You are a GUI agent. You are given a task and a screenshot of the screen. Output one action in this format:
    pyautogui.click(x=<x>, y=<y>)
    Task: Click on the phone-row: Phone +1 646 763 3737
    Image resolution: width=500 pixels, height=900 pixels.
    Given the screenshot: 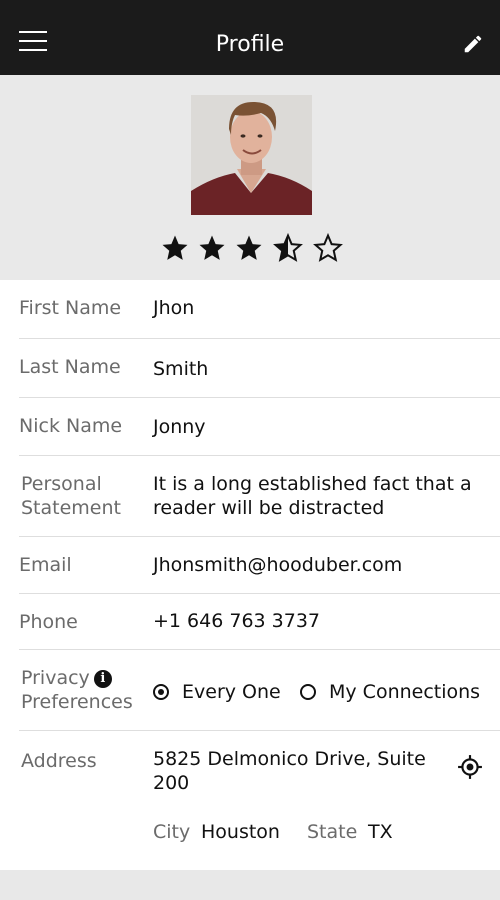 What is the action you would take?
    pyautogui.click(x=259, y=622)
    